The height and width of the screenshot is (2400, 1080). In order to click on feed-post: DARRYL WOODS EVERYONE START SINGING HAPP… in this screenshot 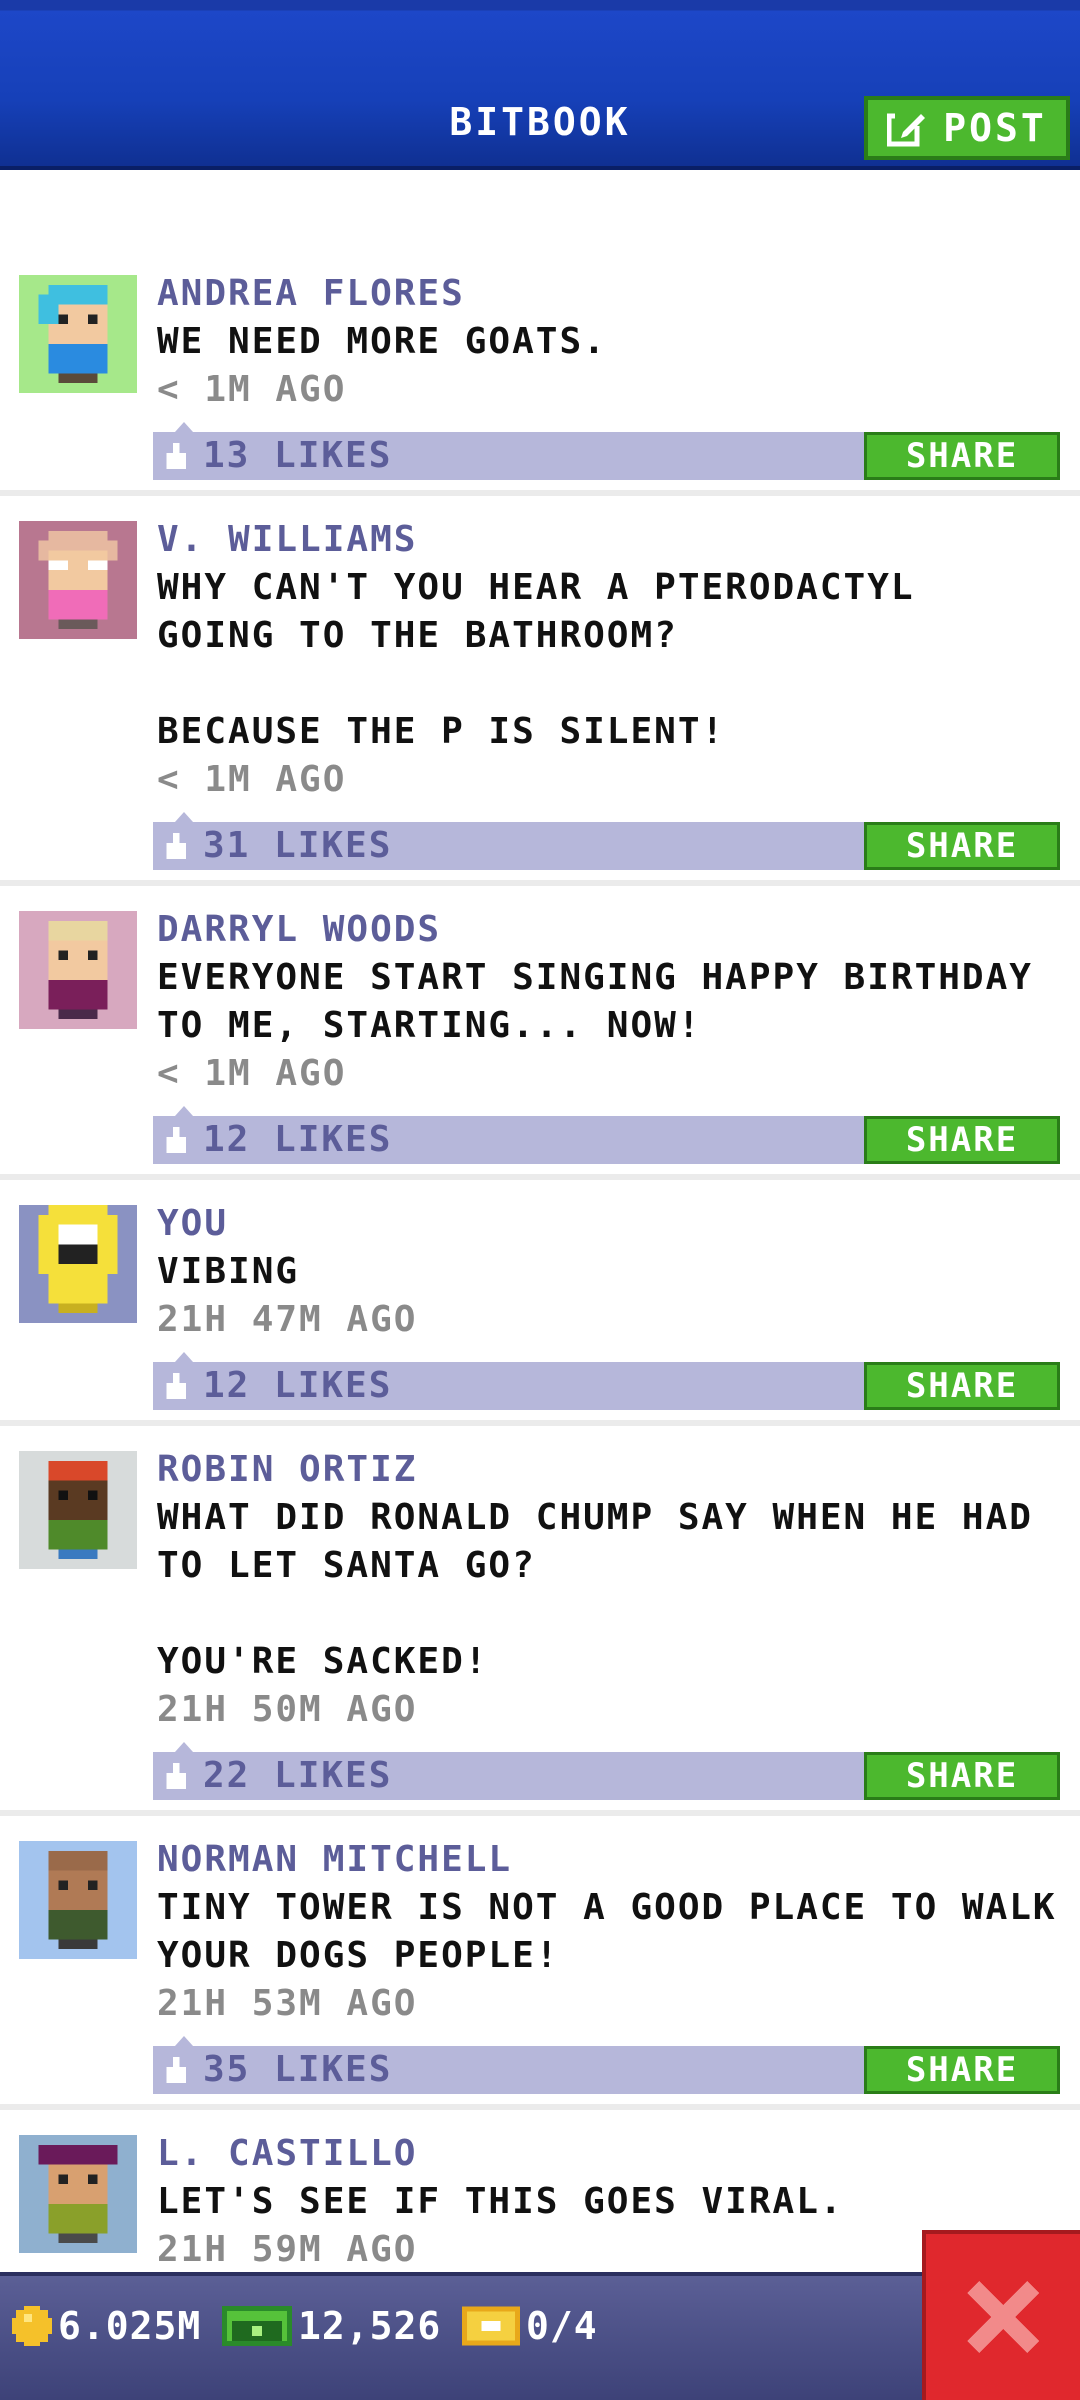, I will do `click(540, 1033)`.